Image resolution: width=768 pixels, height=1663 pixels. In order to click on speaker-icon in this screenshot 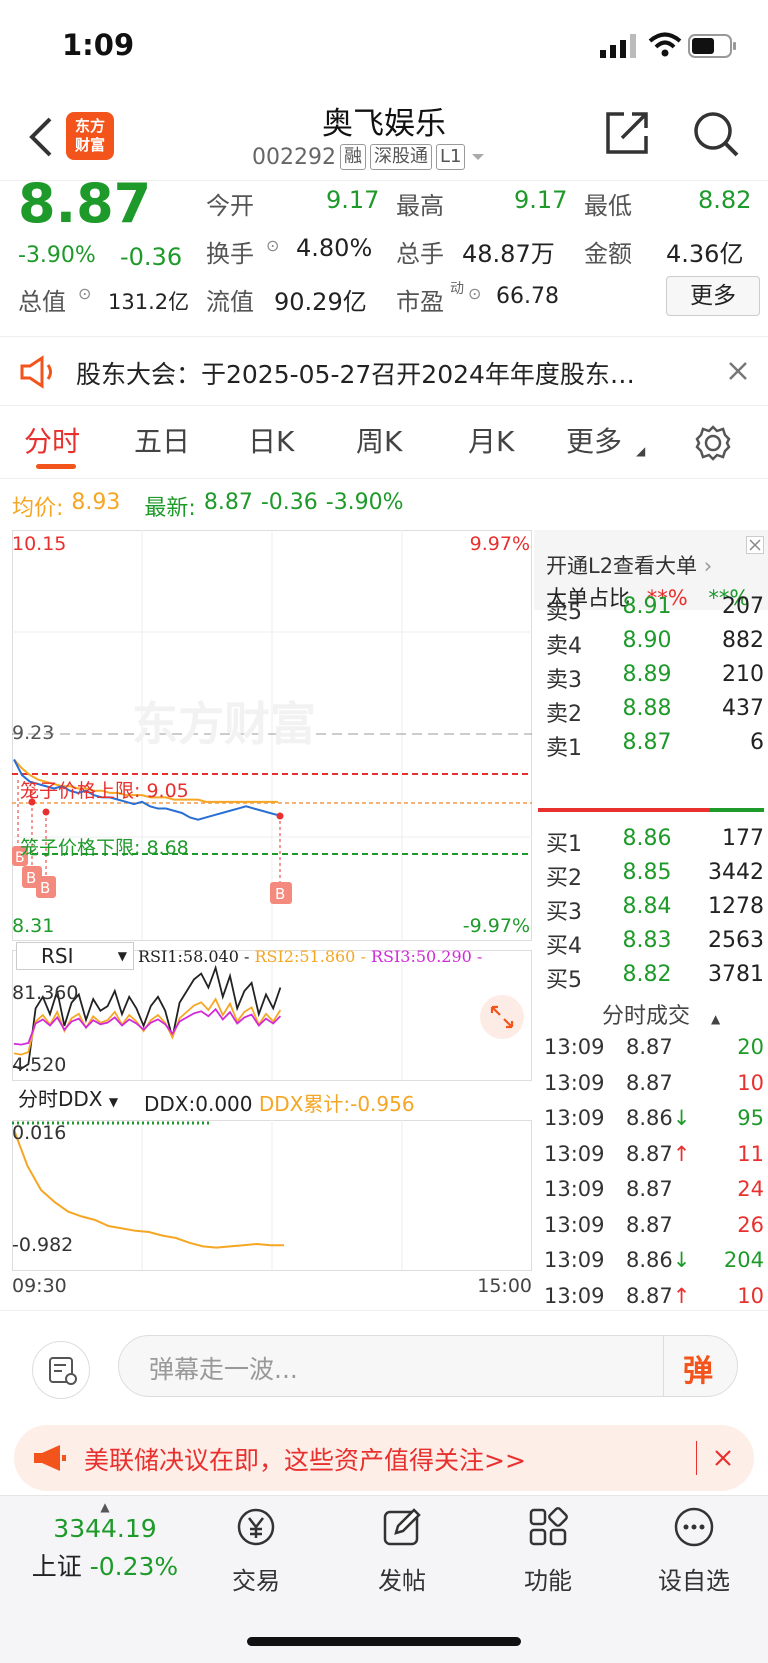, I will do `click(36, 372)`.